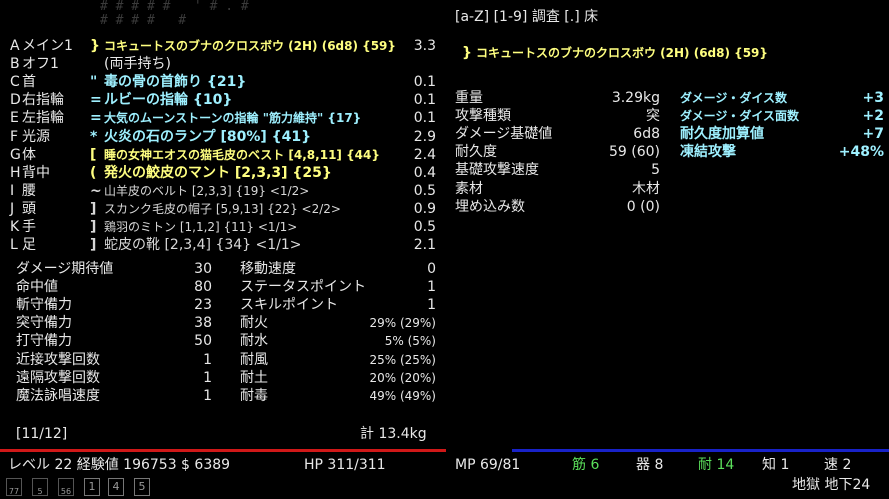 This screenshot has height=499, width=889. Describe the element at coordinates (722, 134) in the screenshot. I see `enchant-label: 耐久度加算値` at that location.